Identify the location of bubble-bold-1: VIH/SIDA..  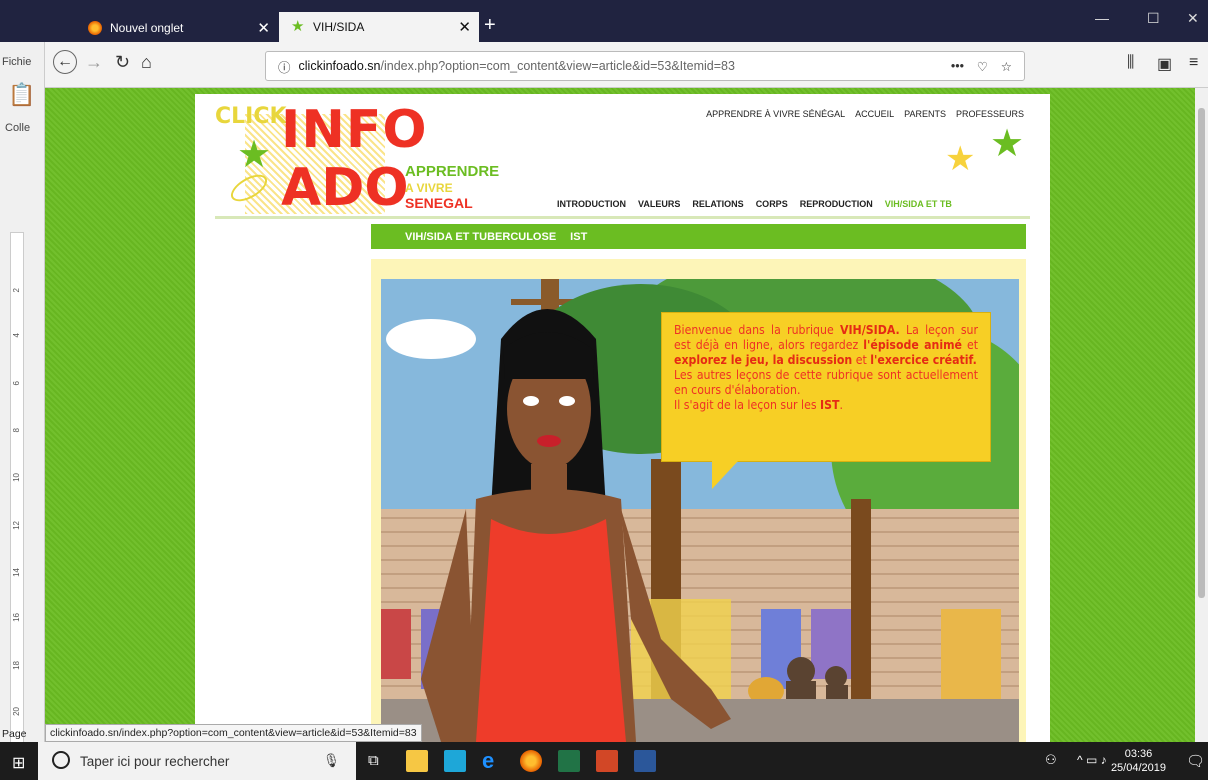
(870, 330).